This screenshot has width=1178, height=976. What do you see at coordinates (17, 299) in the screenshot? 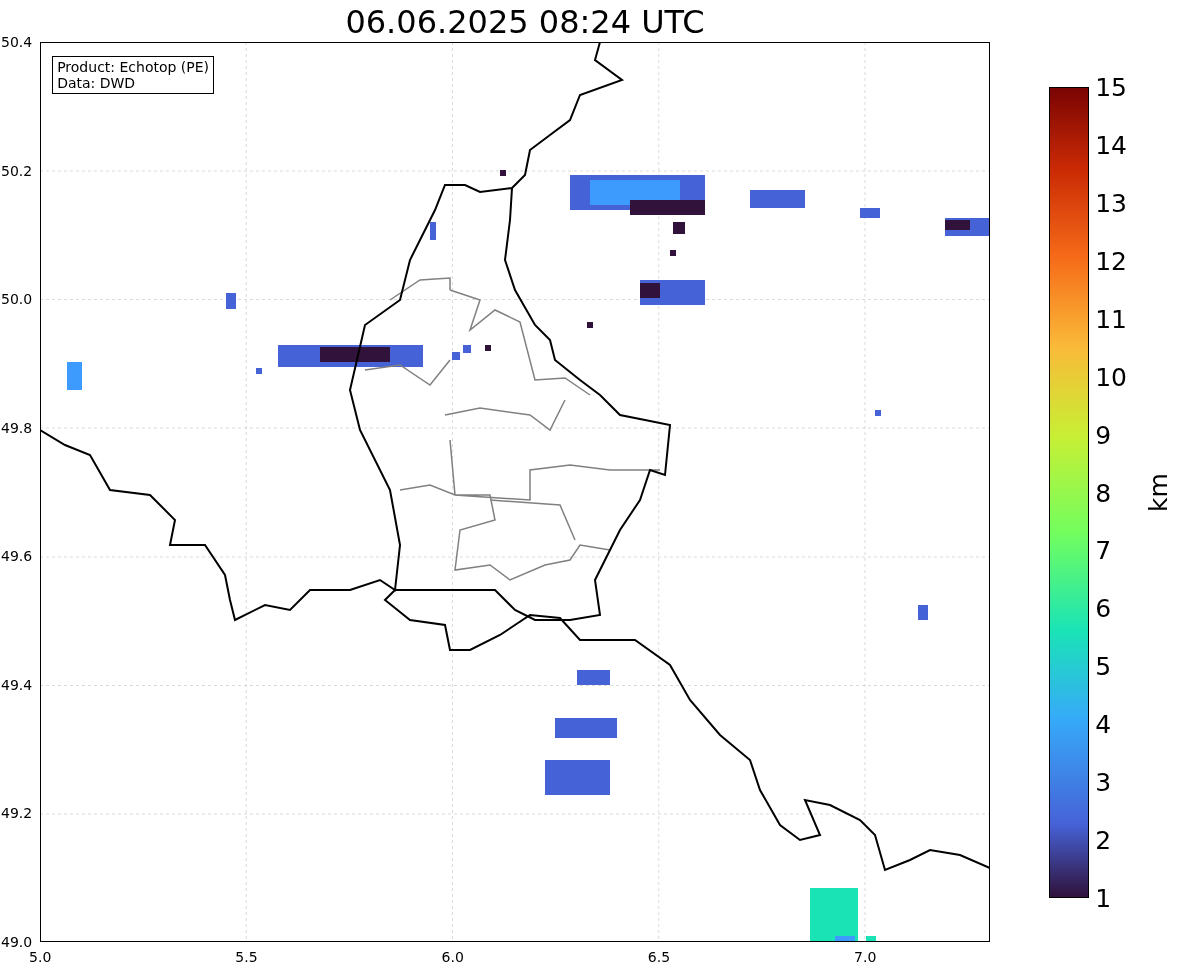
I see `axis-tick-label: 50.0` at bounding box center [17, 299].